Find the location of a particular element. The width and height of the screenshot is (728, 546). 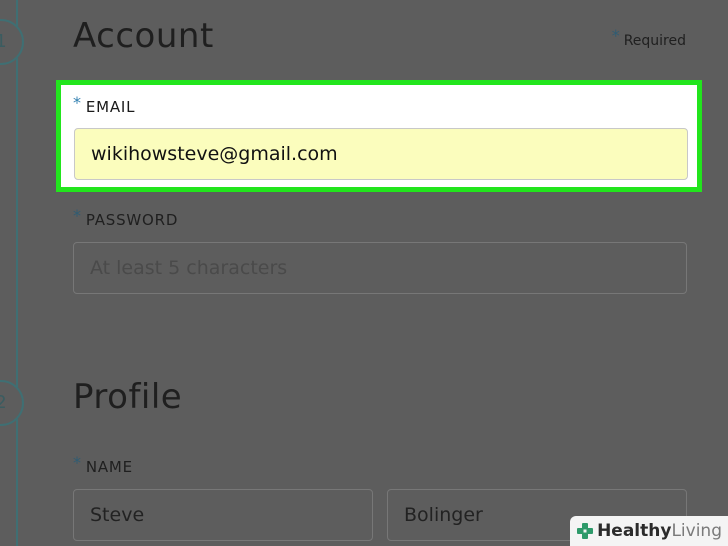

email-required-asterisk: * is located at coordinates (77, 102).